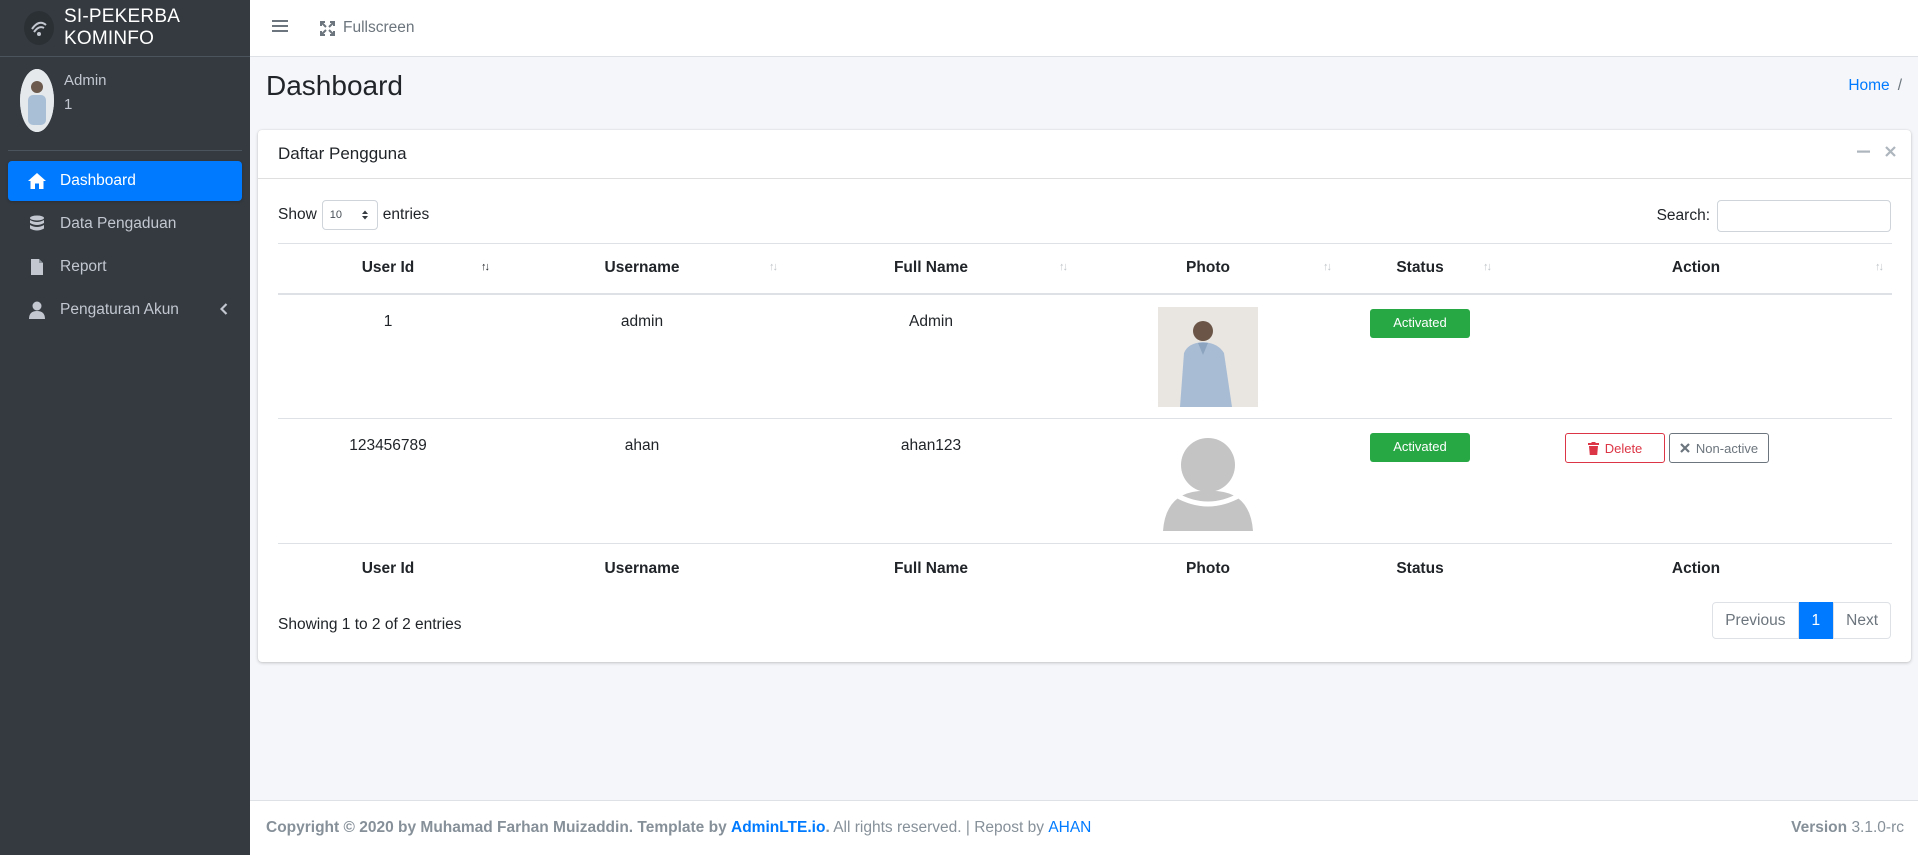 Image resolution: width=1918 pixels, height=855 pixels. I want to click on sidebar-item-data-pengaduan: Data Pengaduan, so click(125, 224).